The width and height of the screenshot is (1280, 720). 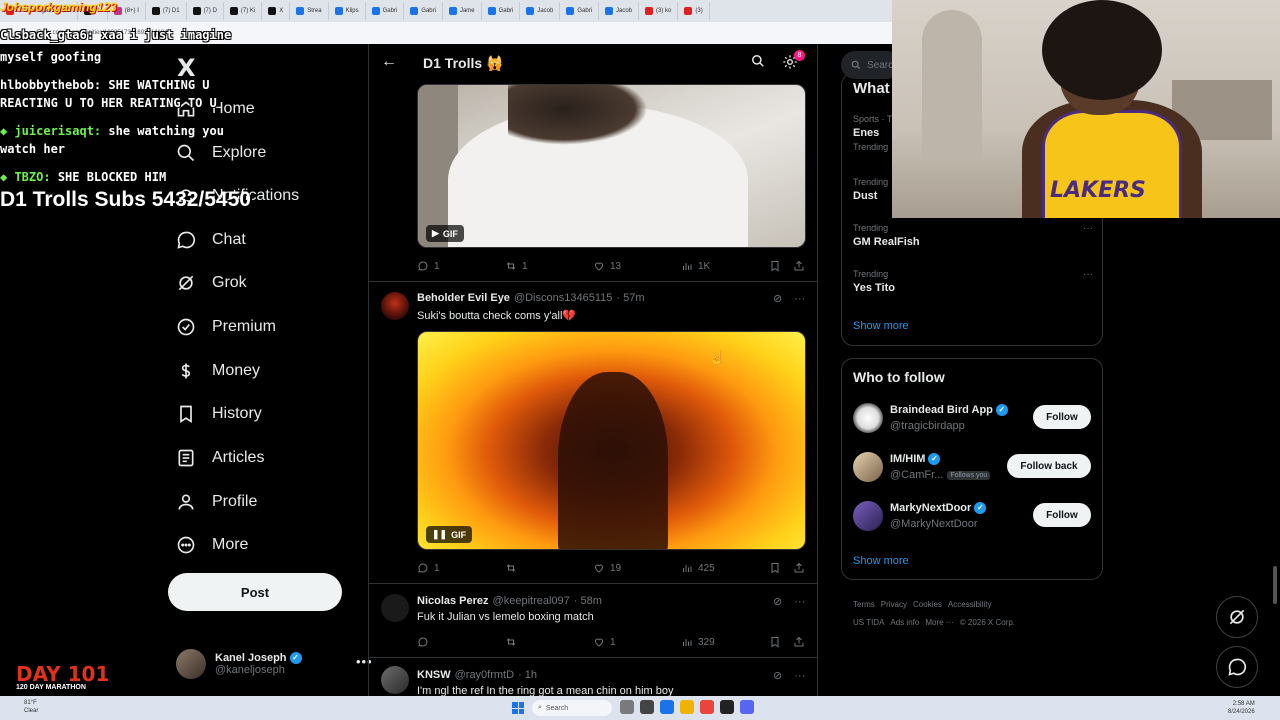 What do you see at coordinates (211, 240) in the screenshot?
I see `sidebar-item-chat: Chat` at bounding box center [211, 240].